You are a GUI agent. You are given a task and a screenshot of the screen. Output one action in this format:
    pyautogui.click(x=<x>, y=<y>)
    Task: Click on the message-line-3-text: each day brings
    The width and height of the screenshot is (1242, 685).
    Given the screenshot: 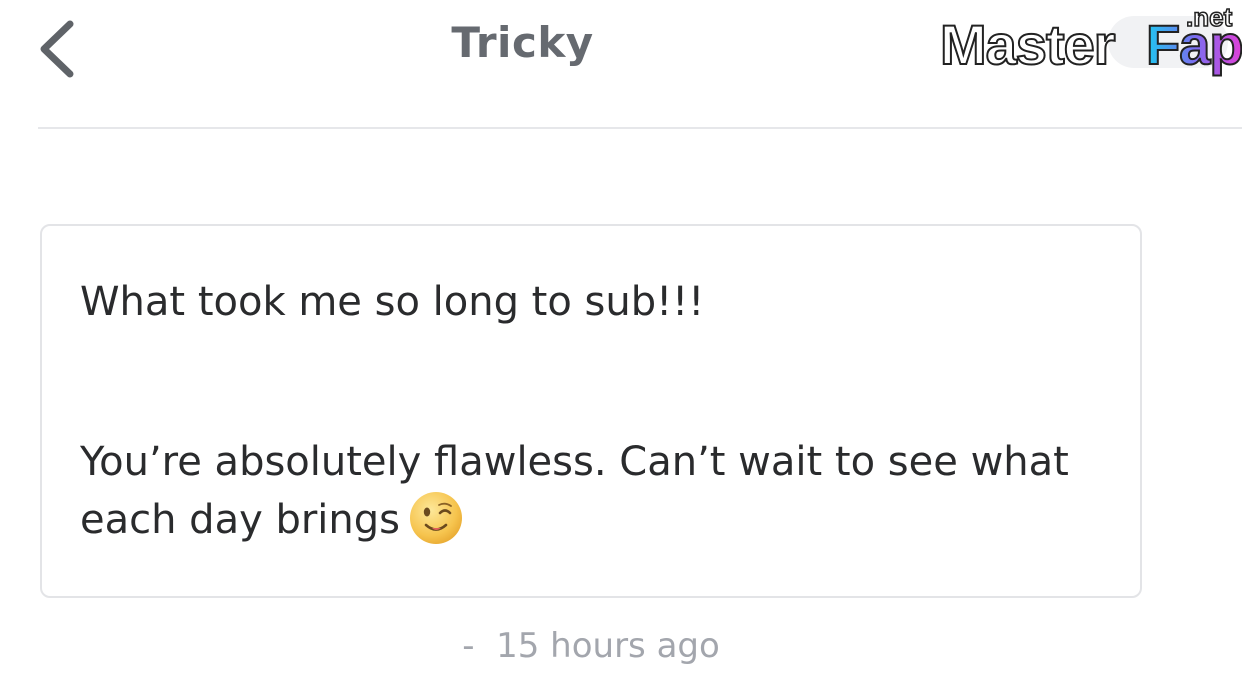 What is the action you would take?
    pyautogui.click(x=240, y=520)
    